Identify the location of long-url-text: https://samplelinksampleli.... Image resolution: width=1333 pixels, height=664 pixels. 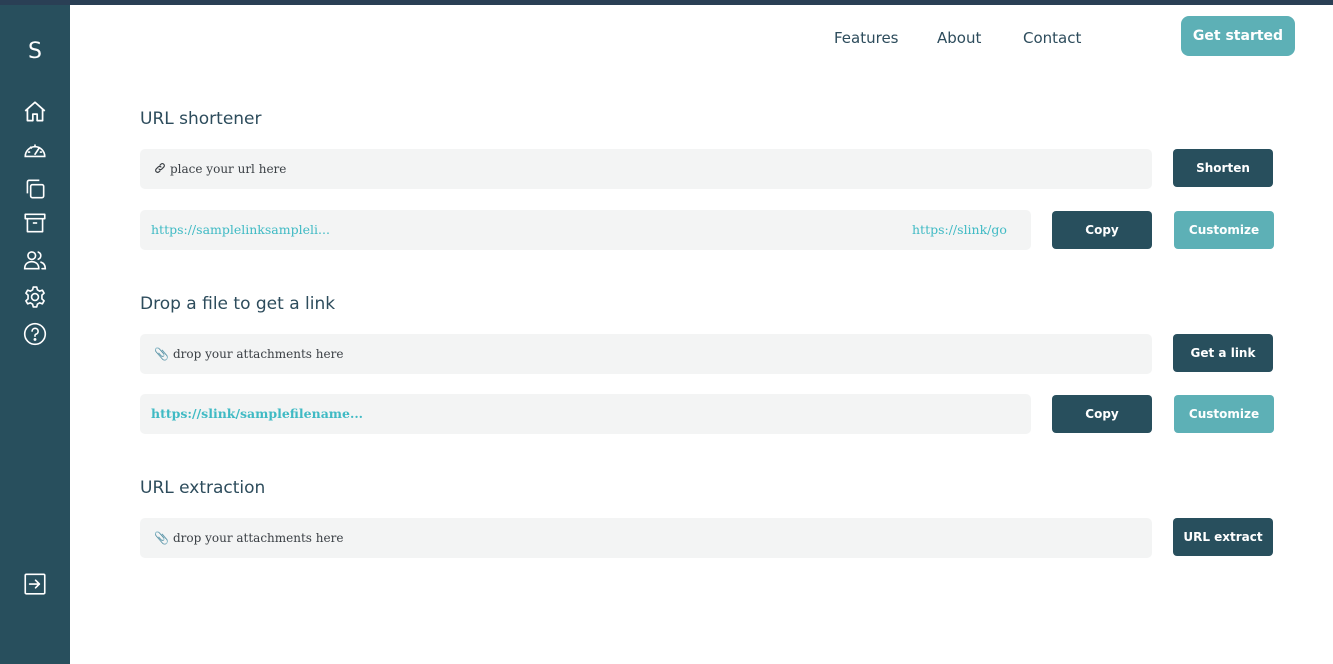
(240, 229).